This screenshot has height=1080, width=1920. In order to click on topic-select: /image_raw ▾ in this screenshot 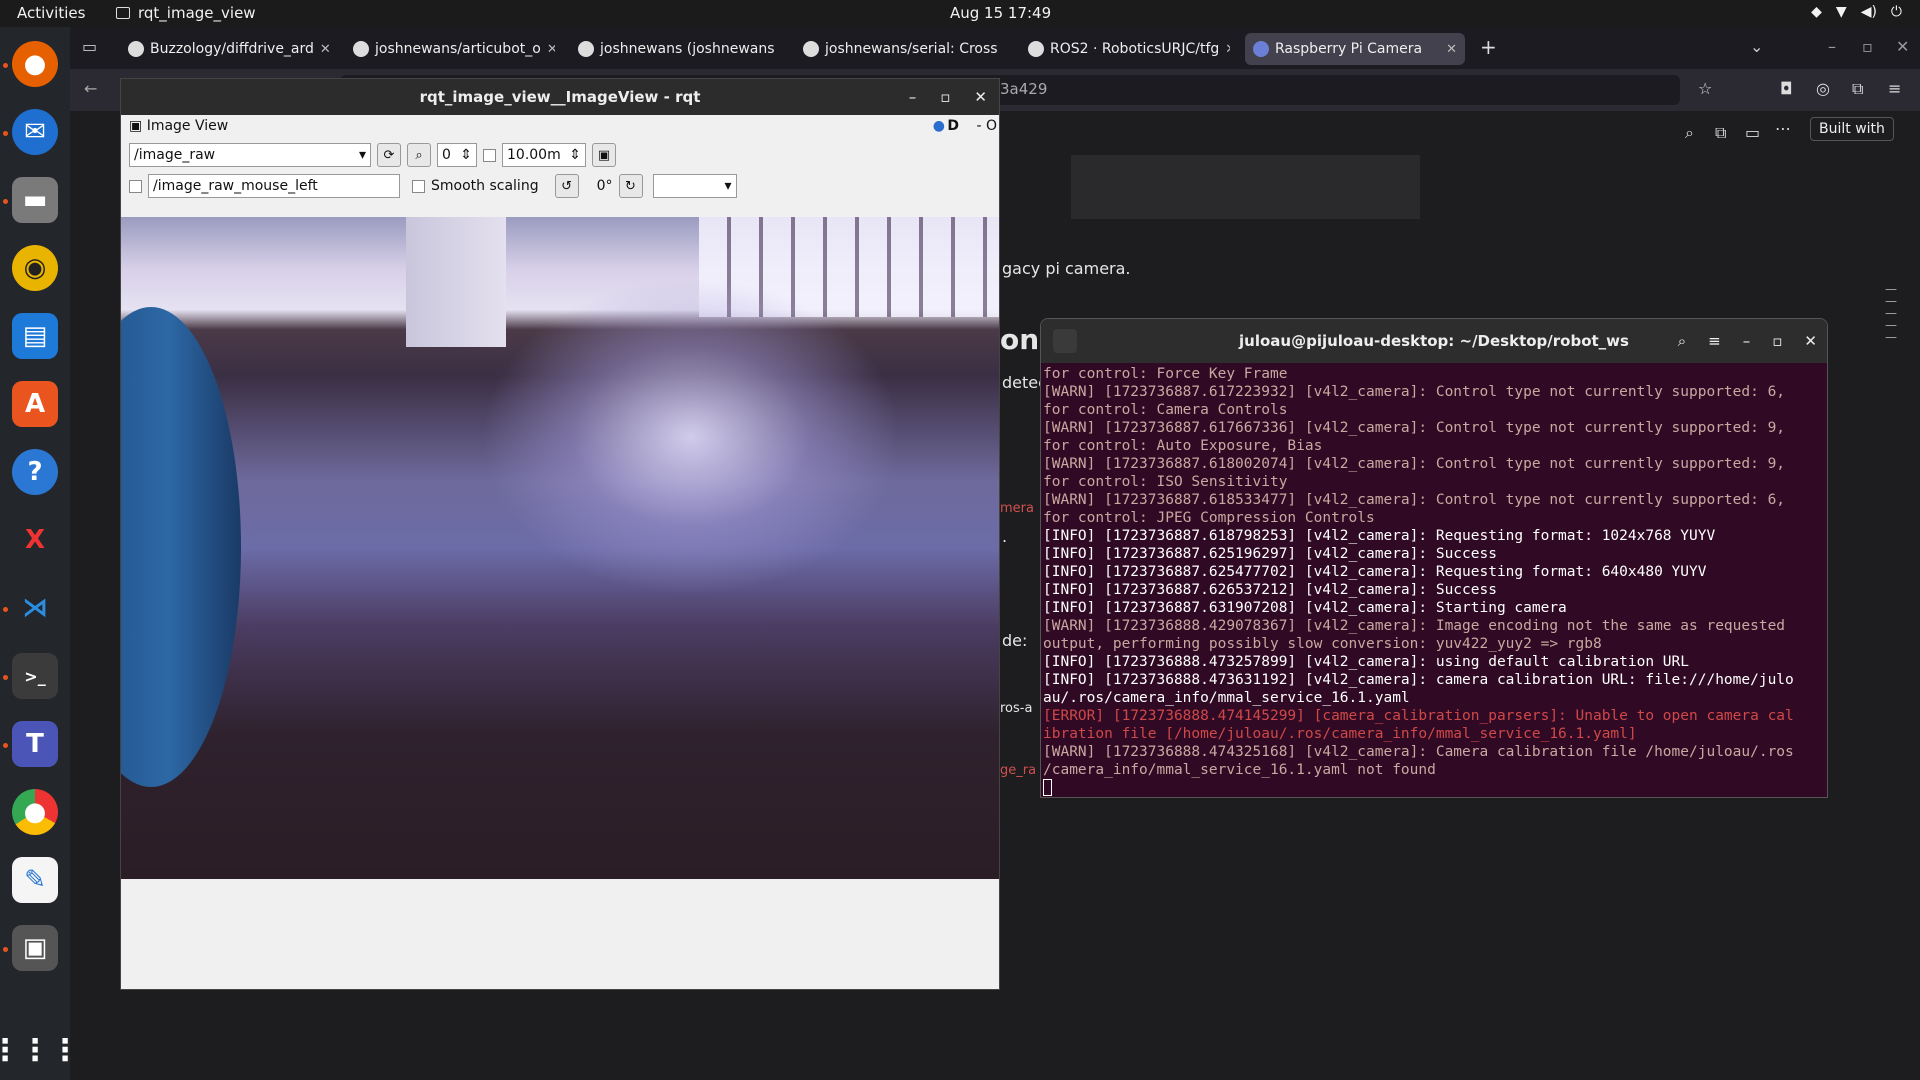, I will do `click(250, 155)`.